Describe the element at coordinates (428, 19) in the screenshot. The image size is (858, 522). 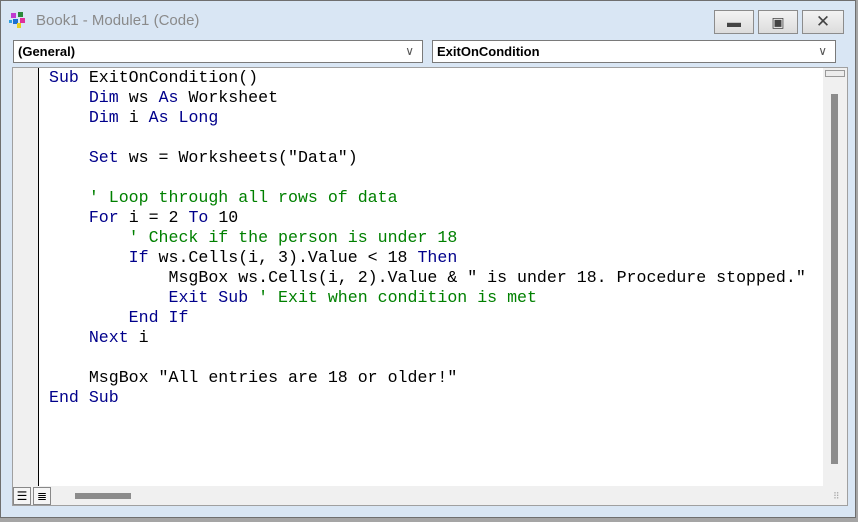
I see `title-bar: Book1 - Module1 (Code) ▬ ▣ ✕` at that location.